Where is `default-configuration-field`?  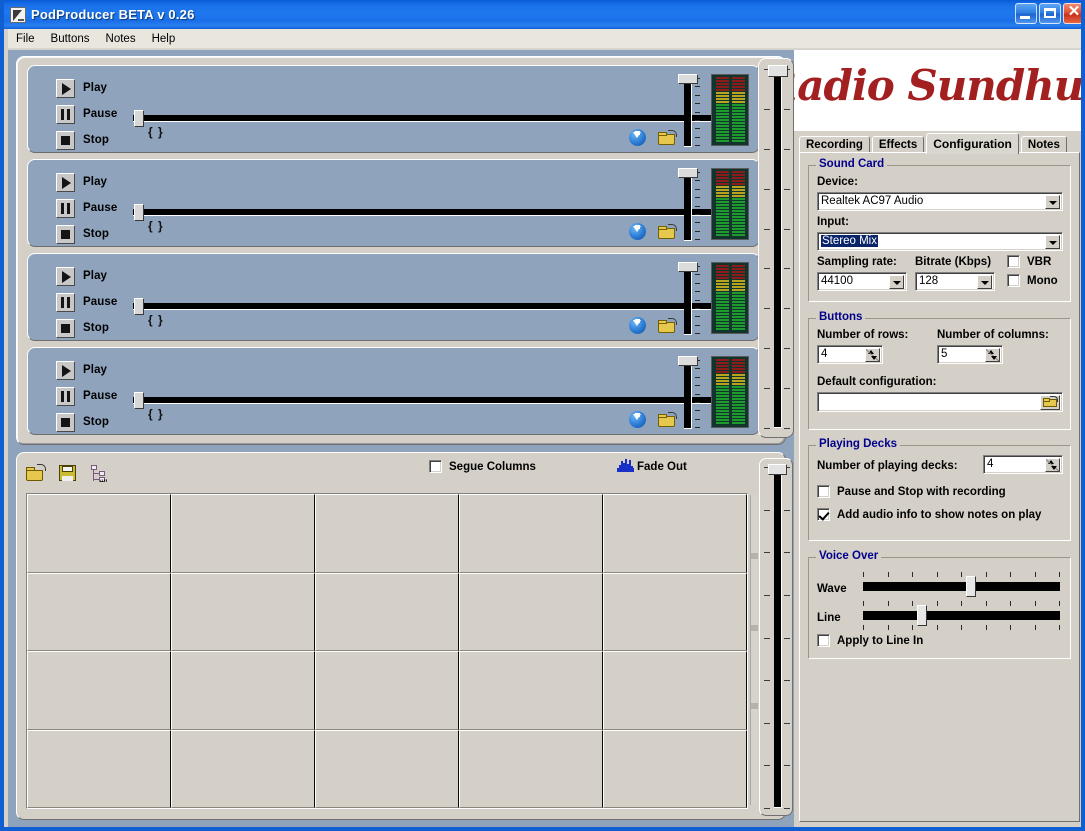 default-configuration-field is located at coordinates (940, 402).